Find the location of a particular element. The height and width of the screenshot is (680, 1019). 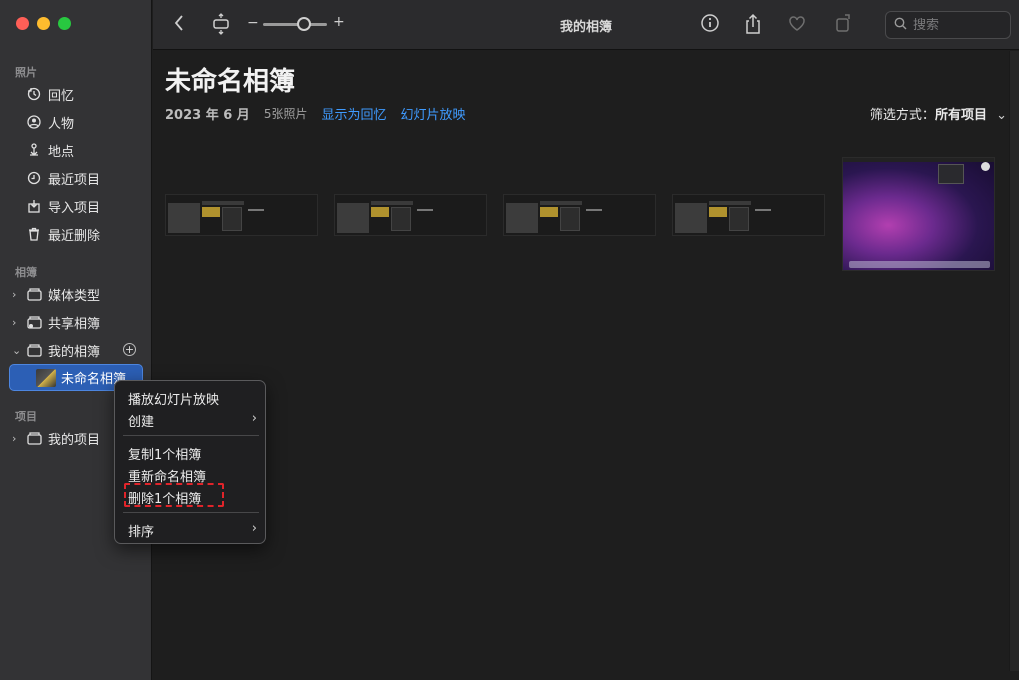

filter-dropdown: 筛选方式：所有项目 ⌄ is located at coordinates (938, 113).